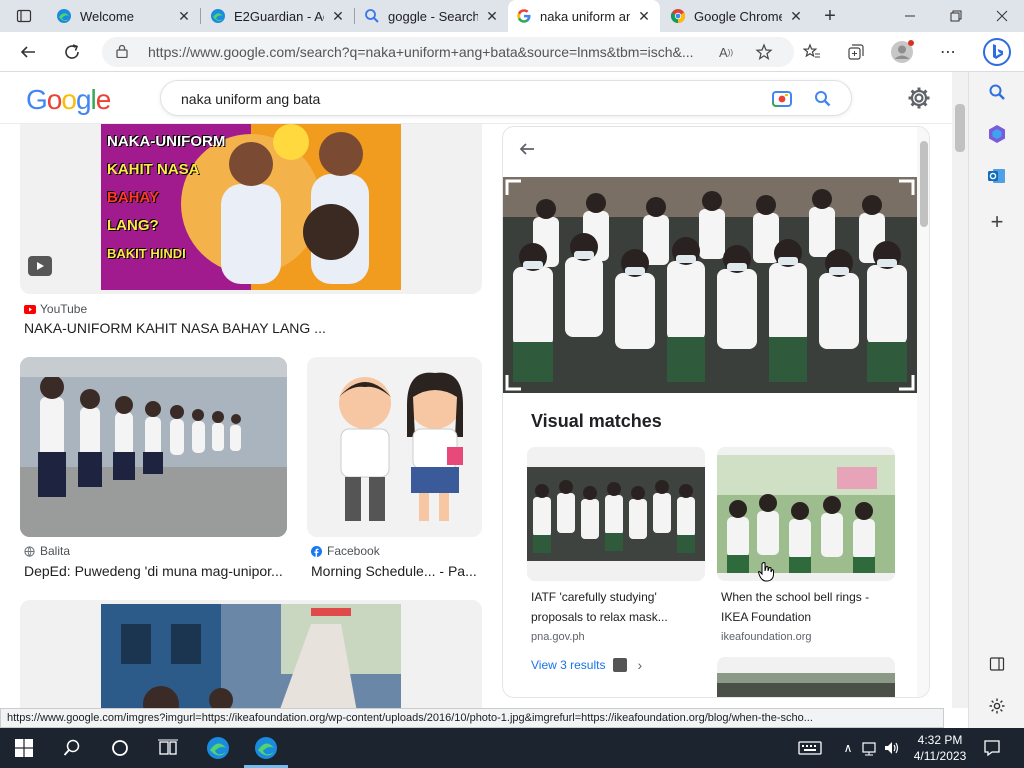 The height and width of the screenshot is (768, 1024). What do you see at coordinates (919, 98) in the screenshot?
I see `gear-icon` at bounding box center [919, 98].